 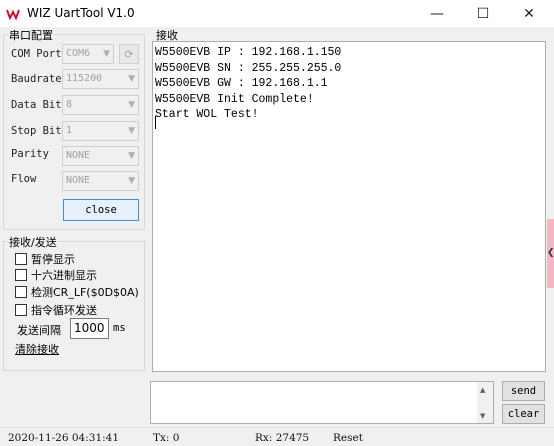 I want to click on data-bit-value: 8, so click(x=69, y=104).